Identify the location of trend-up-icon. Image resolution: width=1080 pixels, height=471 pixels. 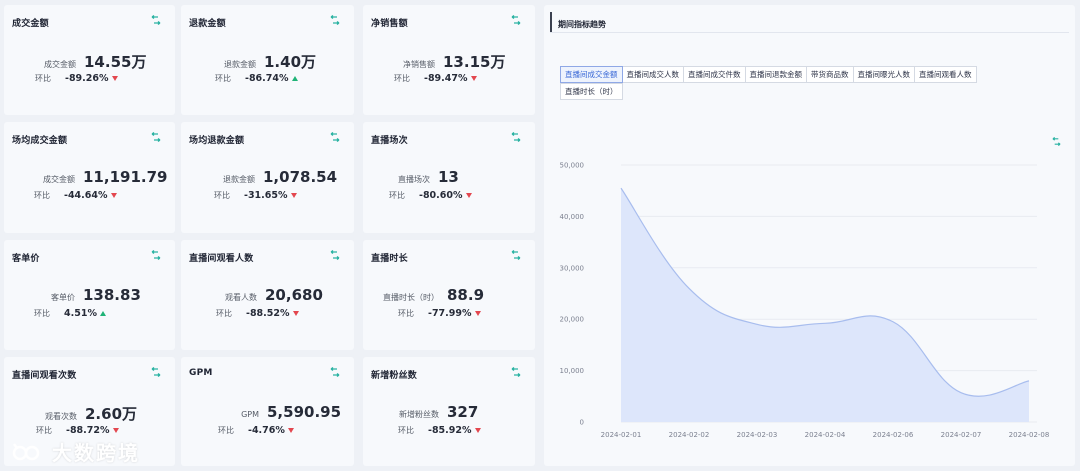
(294, 78).